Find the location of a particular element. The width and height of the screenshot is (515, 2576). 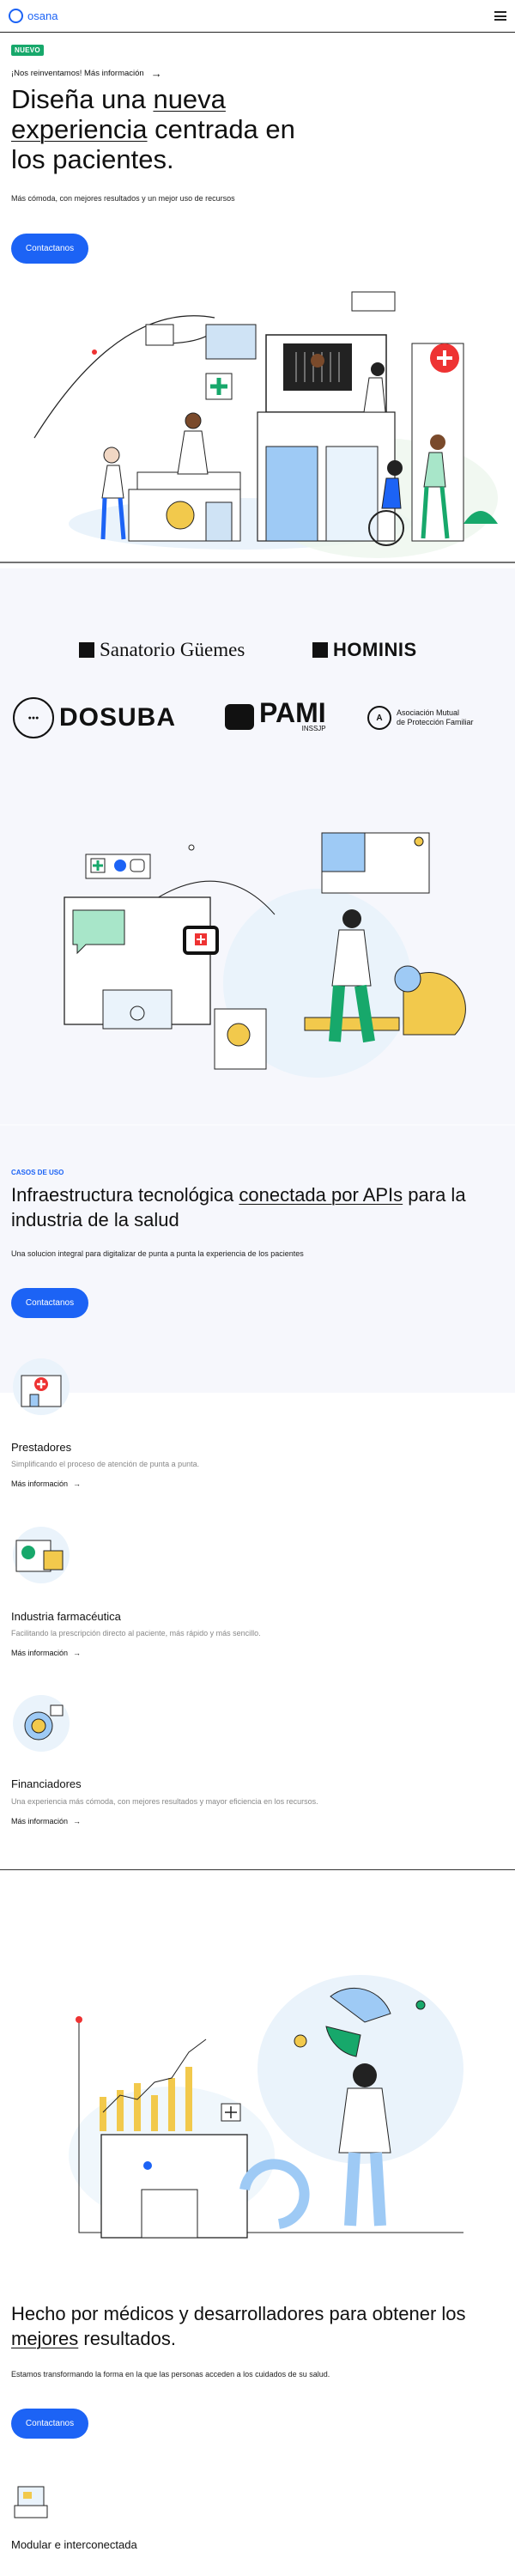

partner-mutual-line2: de Protección Familiar is located at coordinates (435, 722).